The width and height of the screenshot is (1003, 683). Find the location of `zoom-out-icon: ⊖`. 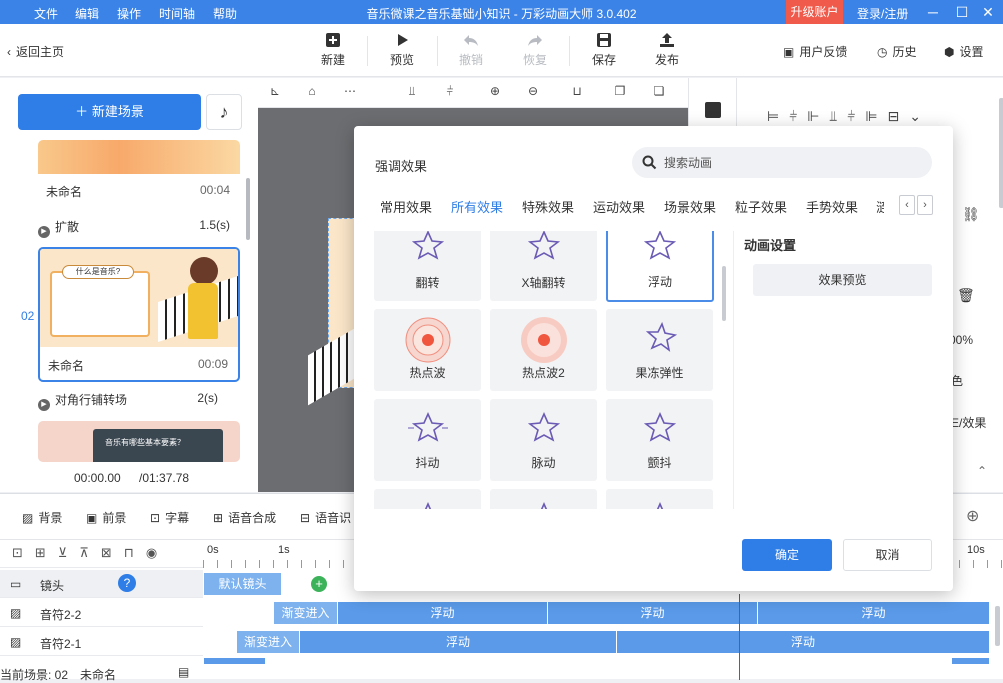

zoom-out-icon: ⊖ is located at coordinates (533, 93).